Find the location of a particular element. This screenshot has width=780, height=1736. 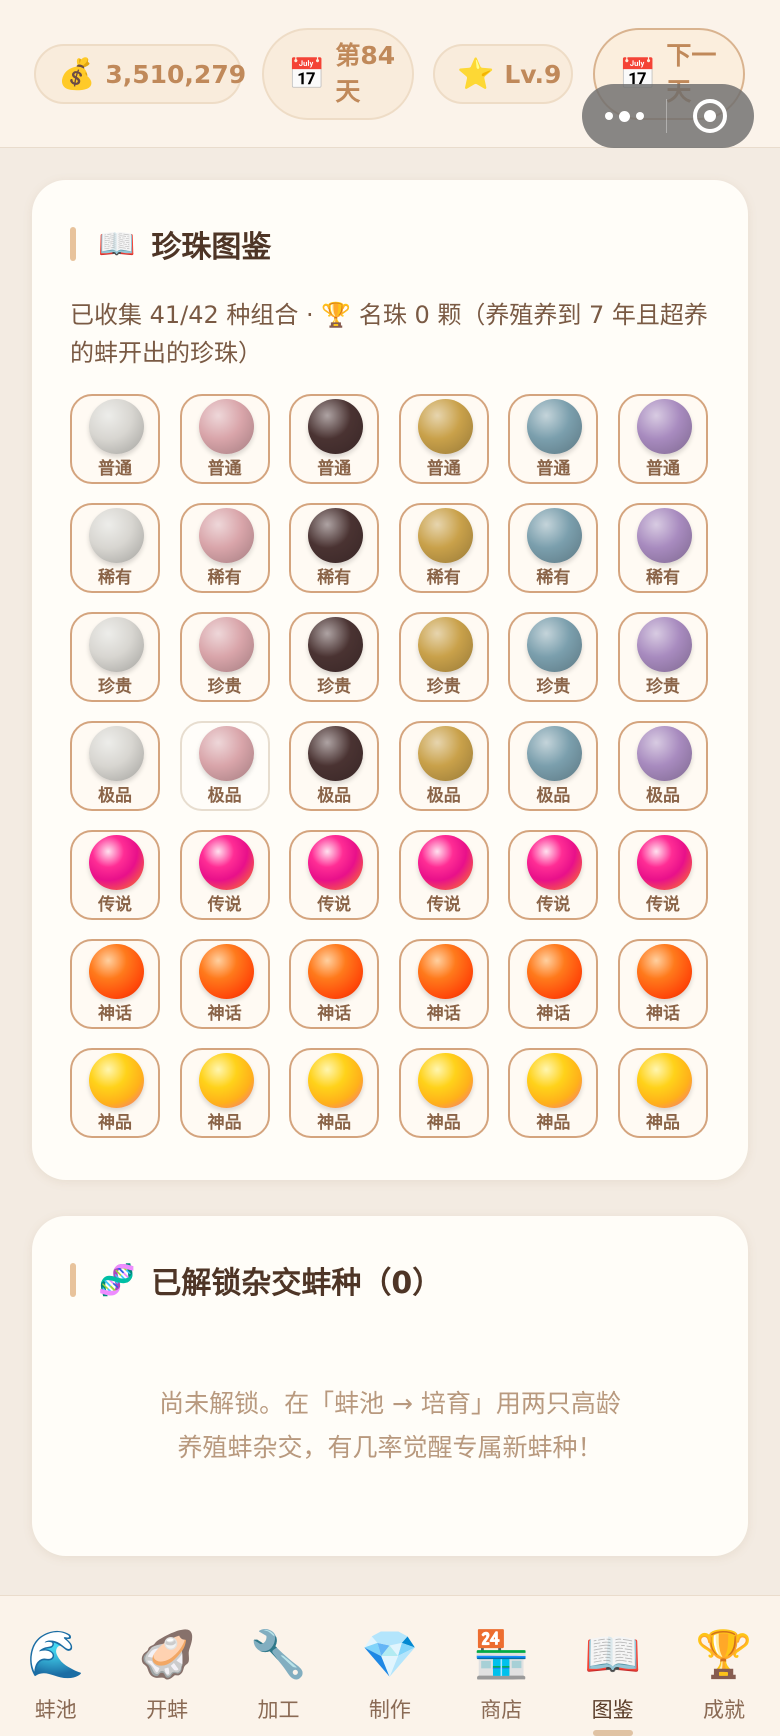

pearl-grade-label: 传说 is located at coordinates (553, 905).